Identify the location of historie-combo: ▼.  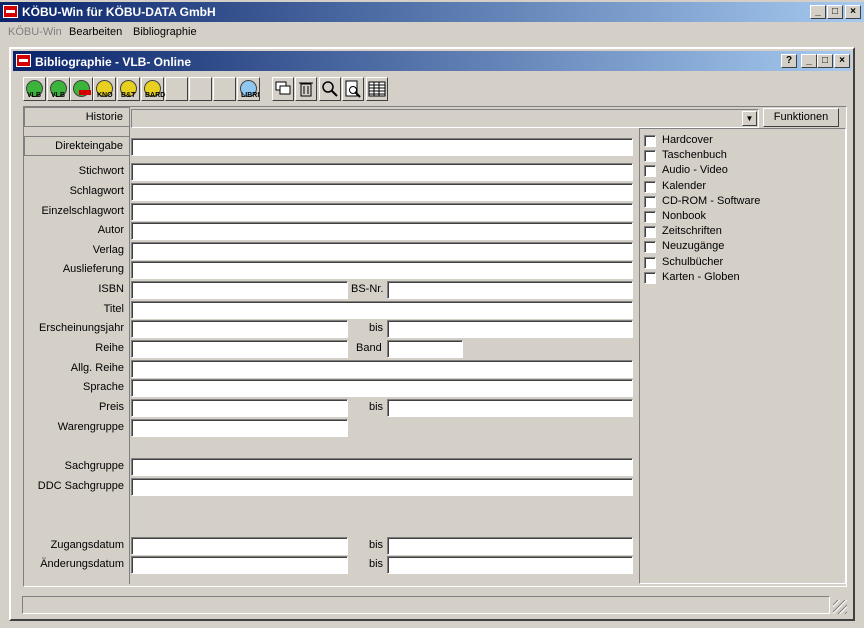
(445, 118).